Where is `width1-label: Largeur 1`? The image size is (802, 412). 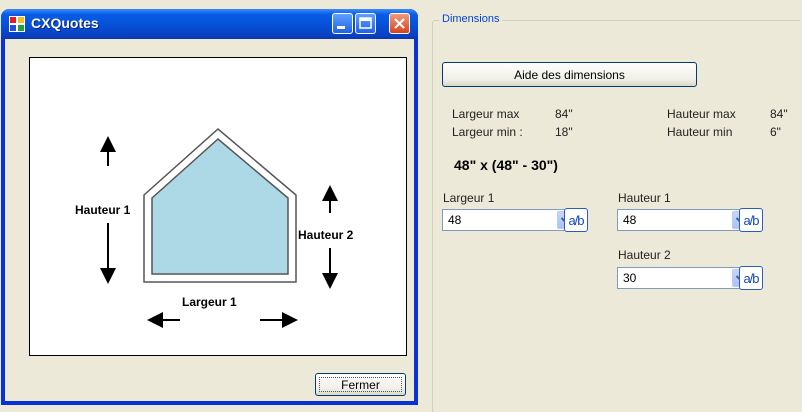
width1-label: Largeur 1 is located at coordinates (209, 302).